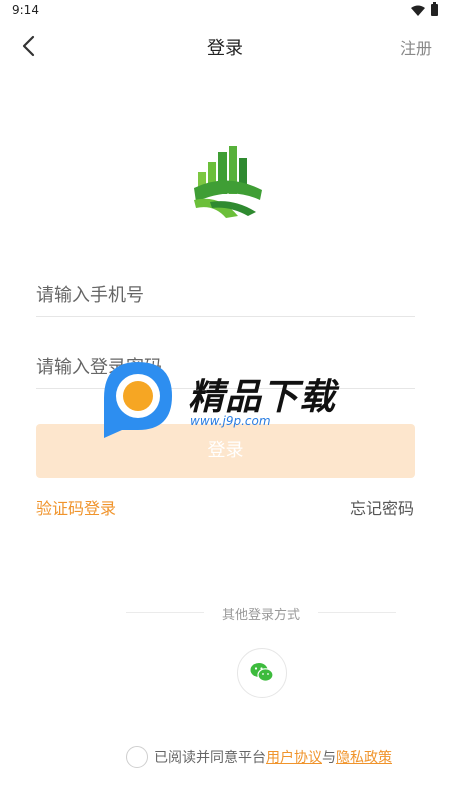  I want to click on agreement-conjunction: 与, so click(329, 758).